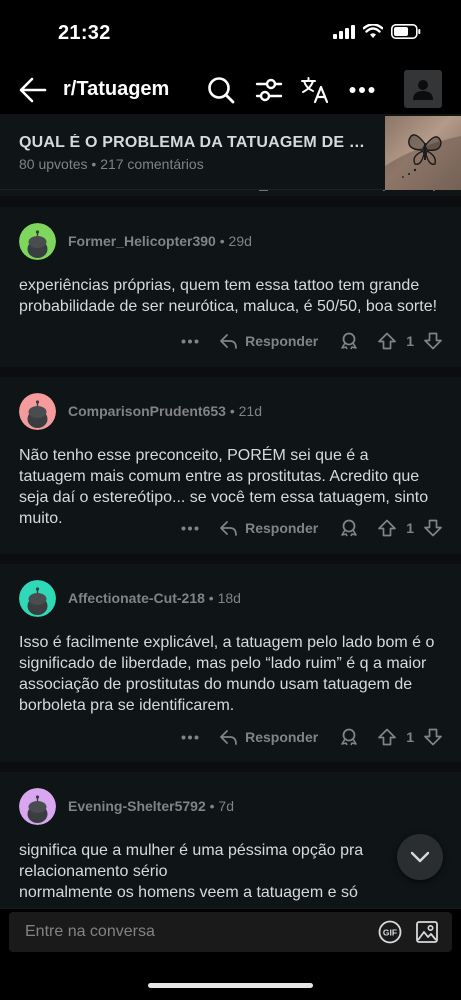 The image size is (461, 1000). I want to click on post-meta: 80 upvotes • 217 comentários, so click(111, 164).